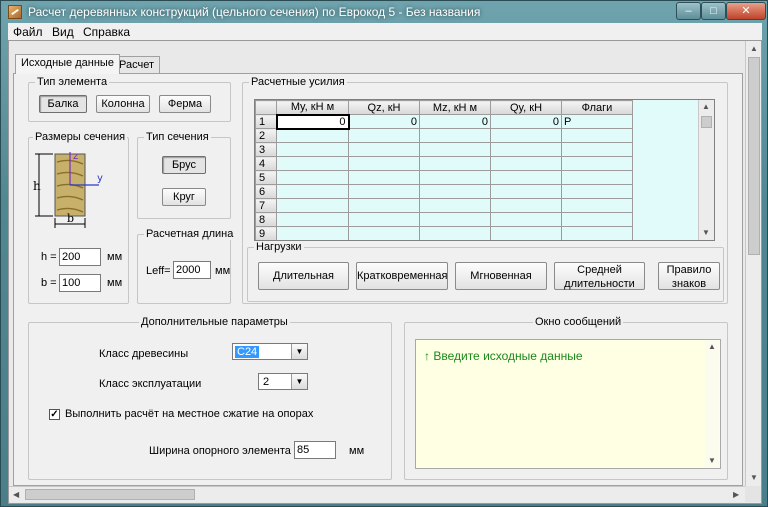 The image size is (768, 507). I want to click on beam-button: Балка, so click(63, 104).